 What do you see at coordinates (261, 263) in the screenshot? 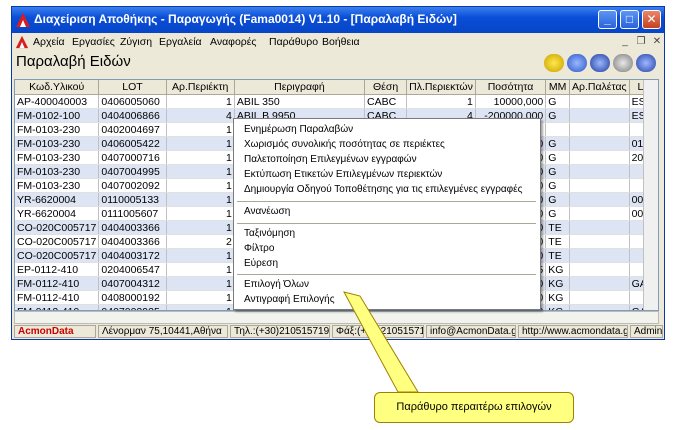
I see `ctx-find: Εύρεση` at bounding box center [261, 263].